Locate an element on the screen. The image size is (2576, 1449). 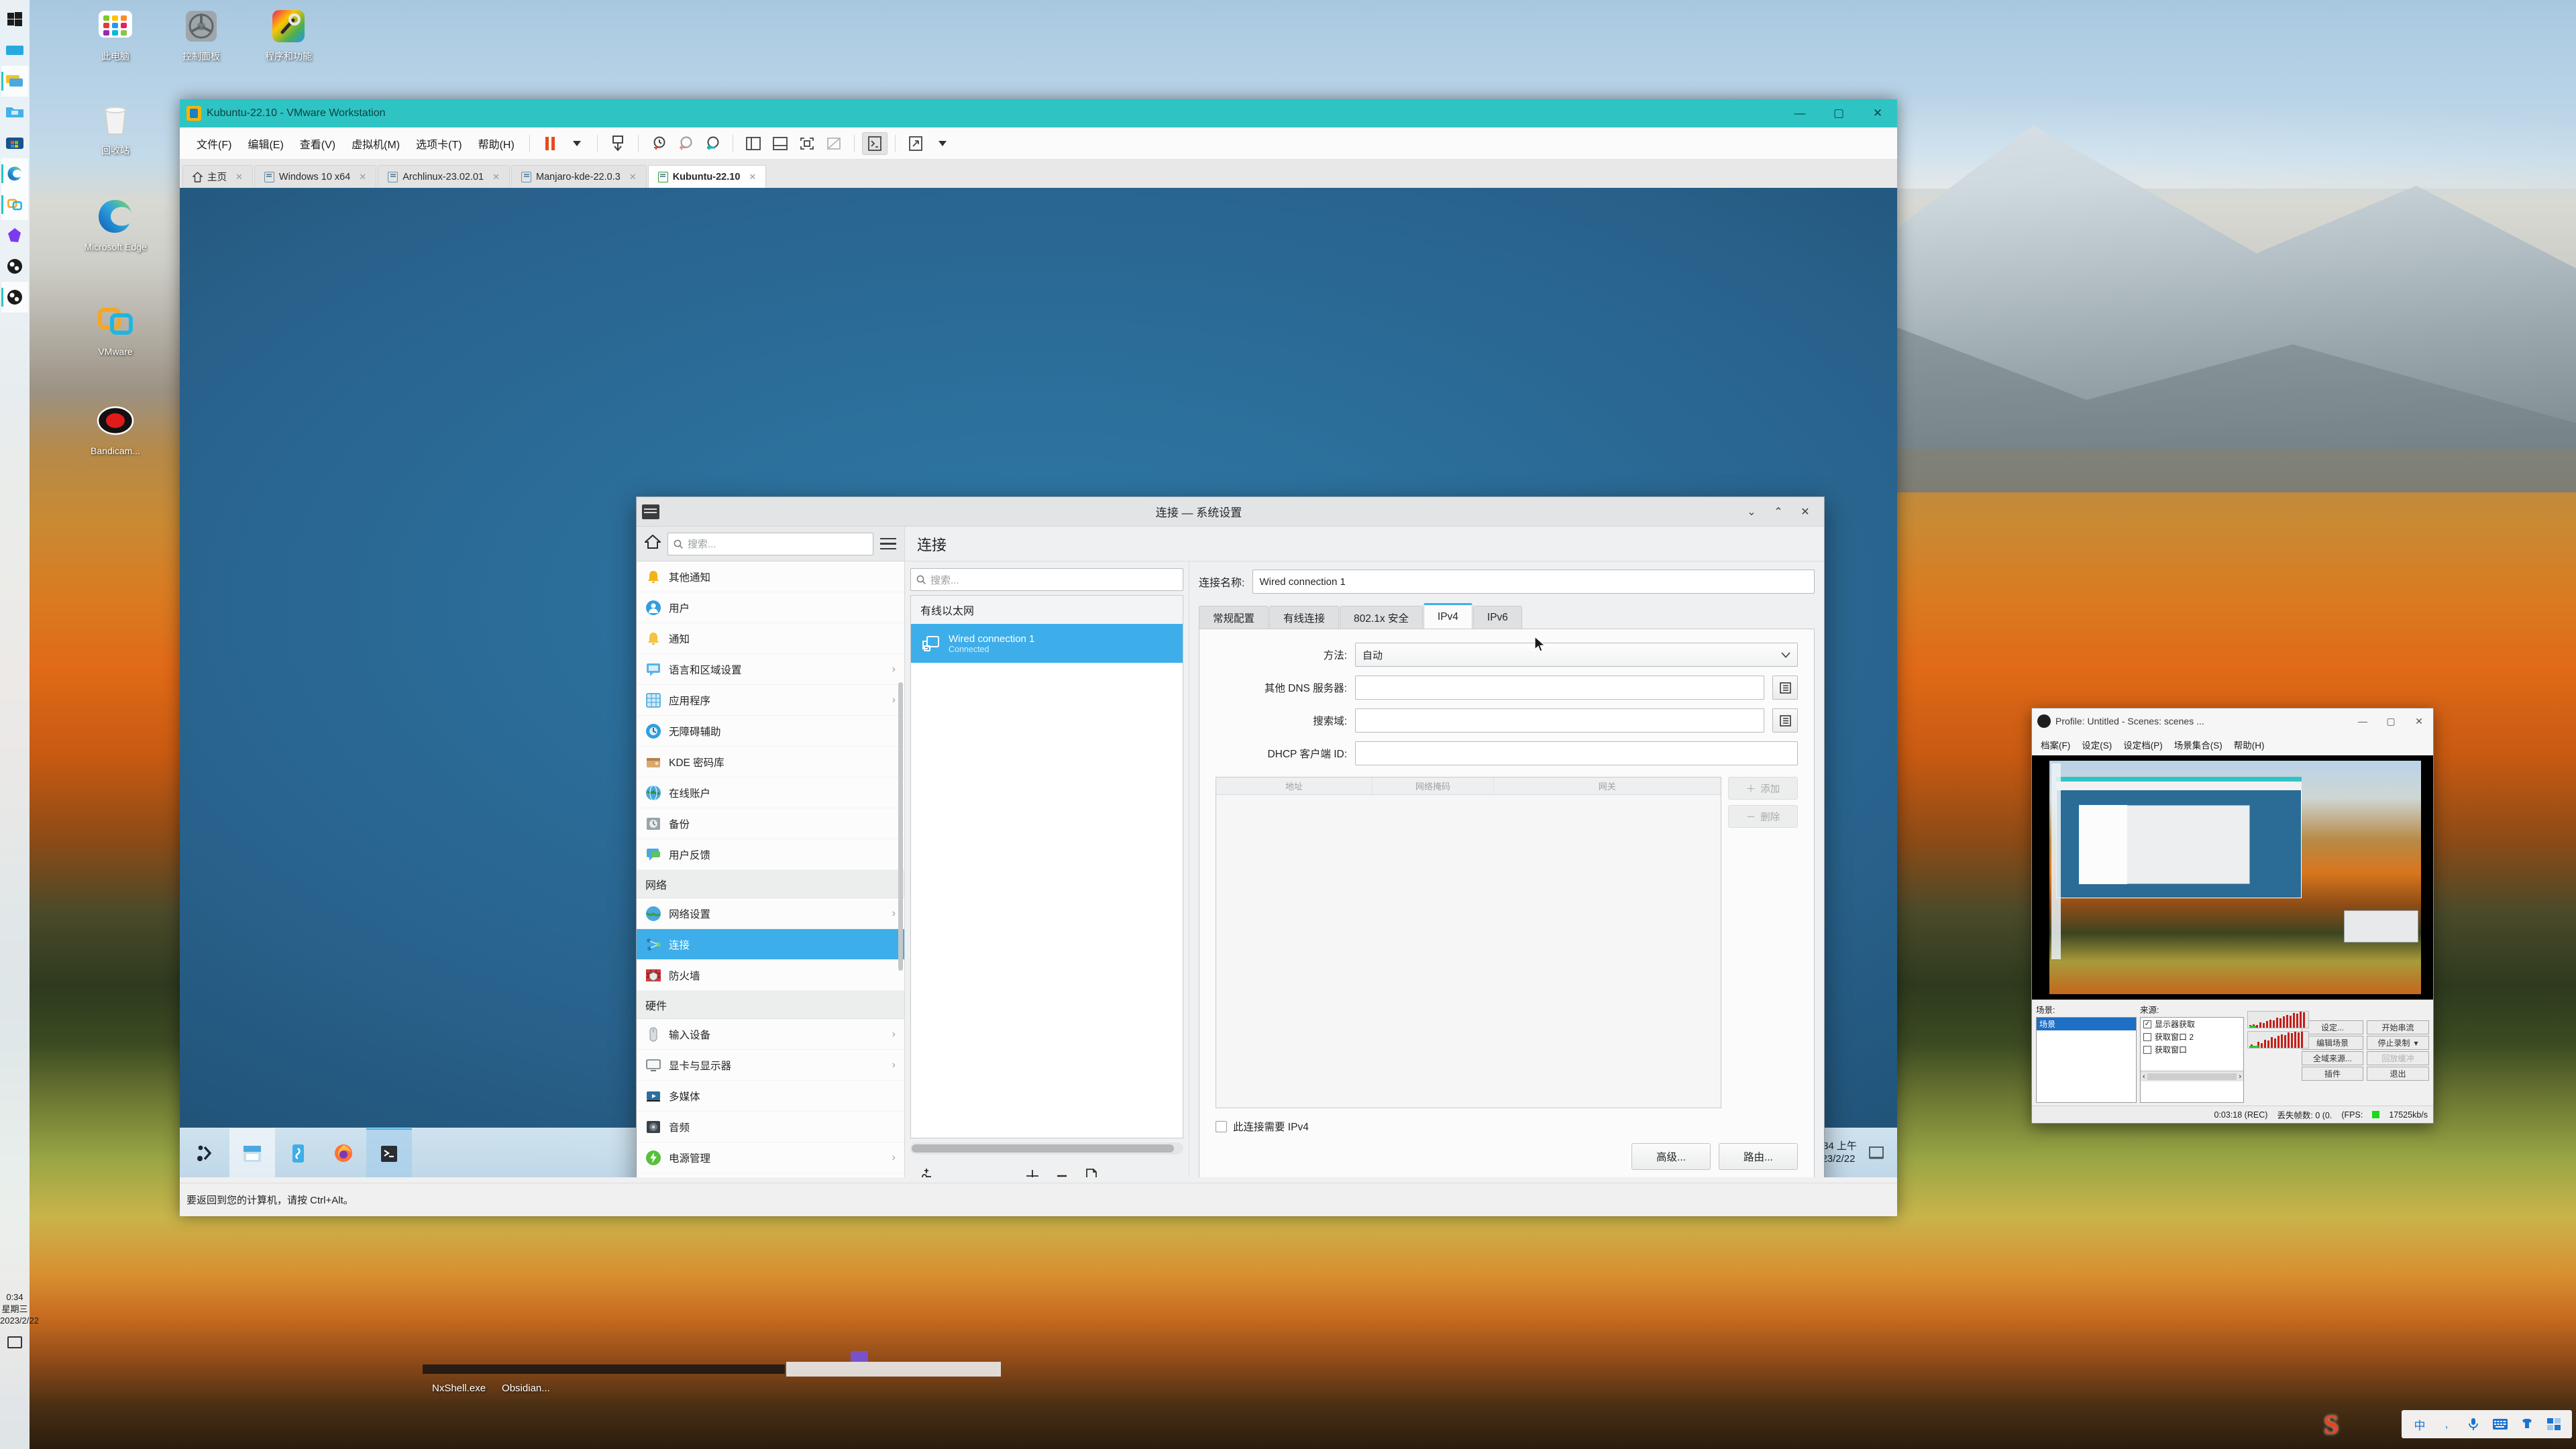
connection-list: 有线以太网 Wired connection 1 Connected is located at coordinates (1046, 866).